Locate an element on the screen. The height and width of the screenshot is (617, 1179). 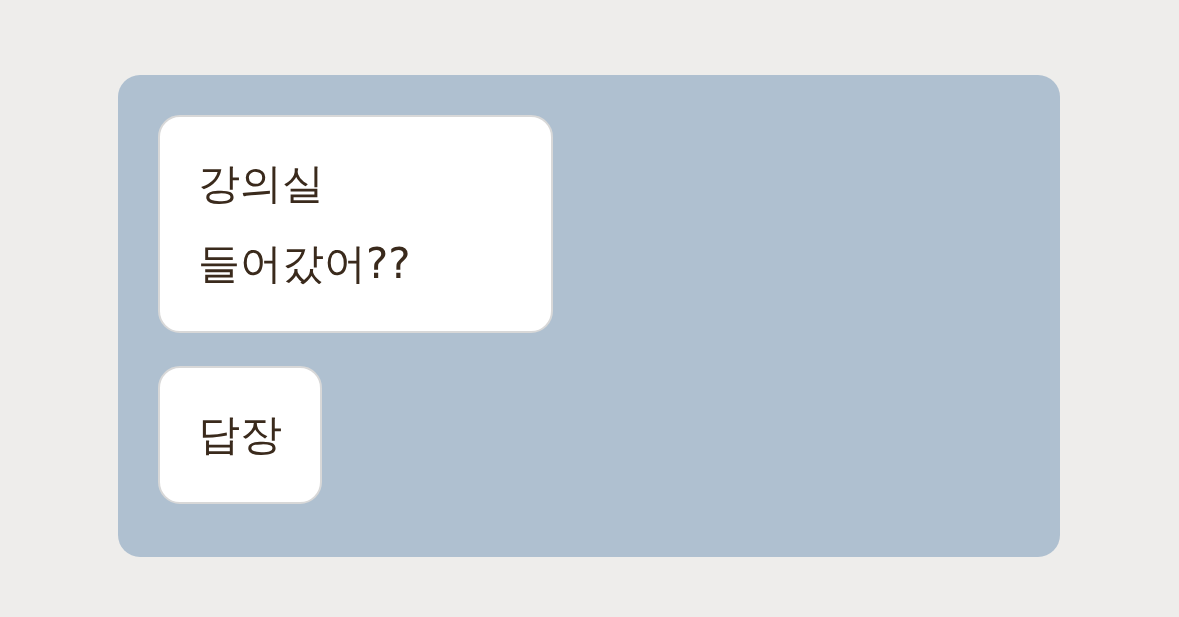
message-bubble: 답장 is located at coordinates (240, 435).